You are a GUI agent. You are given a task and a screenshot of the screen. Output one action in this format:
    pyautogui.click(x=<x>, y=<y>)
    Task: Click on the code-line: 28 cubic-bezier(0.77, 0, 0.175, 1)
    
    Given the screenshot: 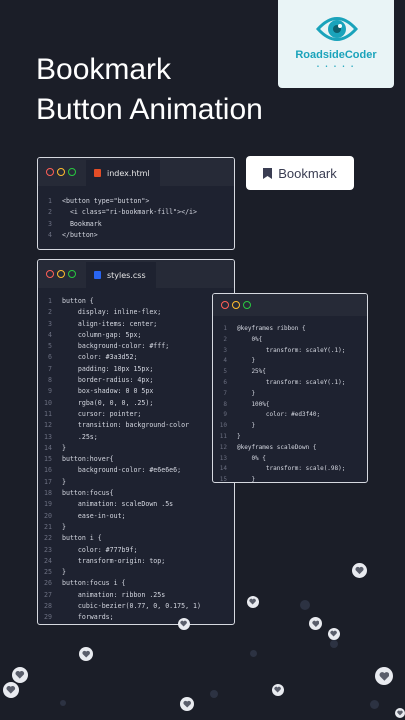 What is the action you would take?
    pyautogui.click(x=136, y=606)
    